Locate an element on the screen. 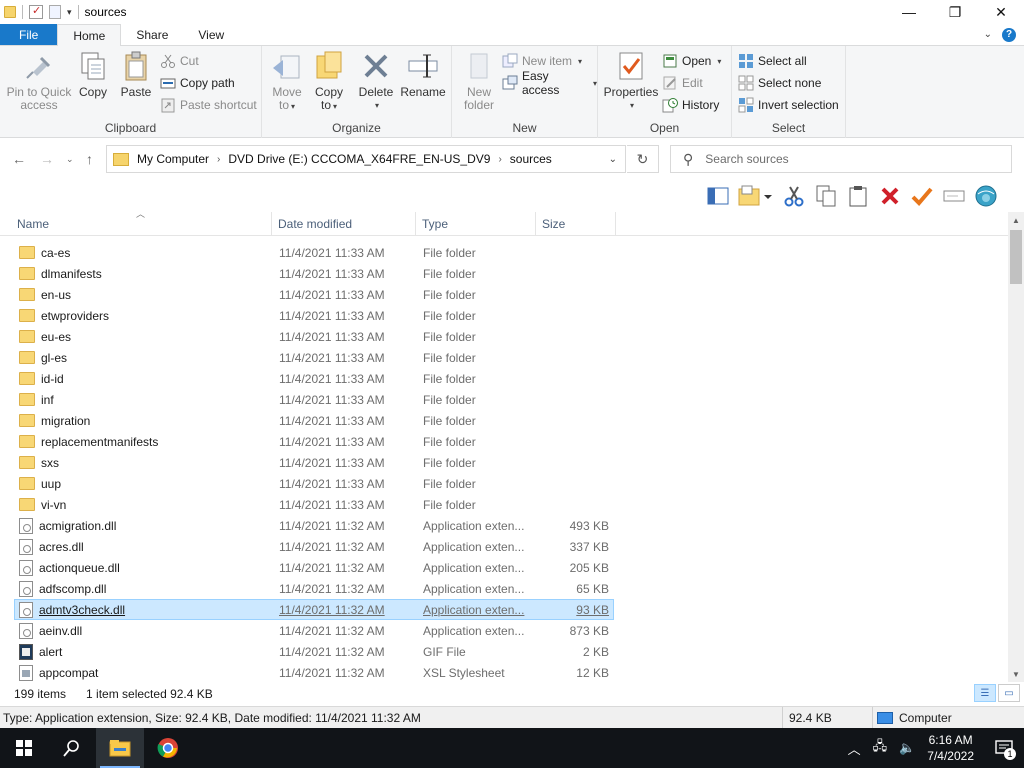 This screenshot has width=1024, height=768. file-name-cell: sxs is located at coordinates (144, 462).